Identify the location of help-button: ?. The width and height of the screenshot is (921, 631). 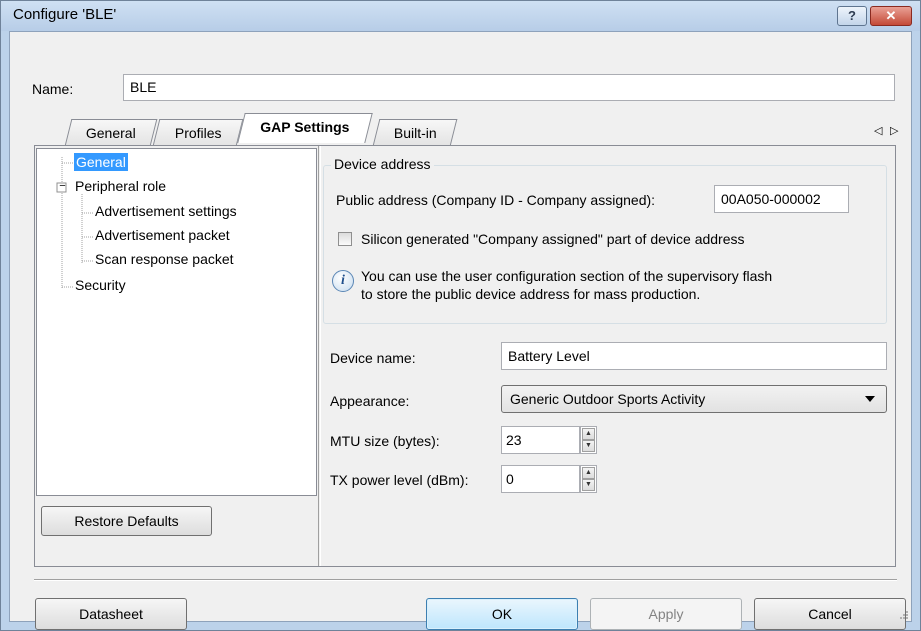
(852, 16).